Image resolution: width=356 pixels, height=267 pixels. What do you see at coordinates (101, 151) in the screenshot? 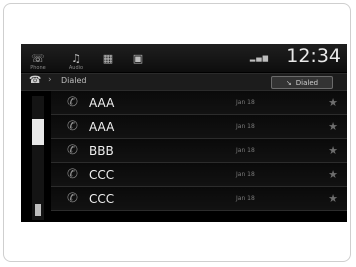
I see `contact-name: BBB` at bounding box center [101, 151].